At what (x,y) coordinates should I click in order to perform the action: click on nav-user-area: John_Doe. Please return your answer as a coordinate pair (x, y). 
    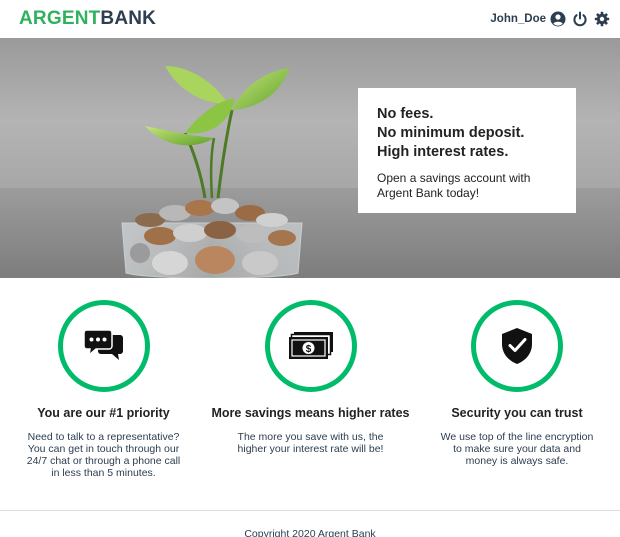
    Looking at the image, I should click on (550, 19).